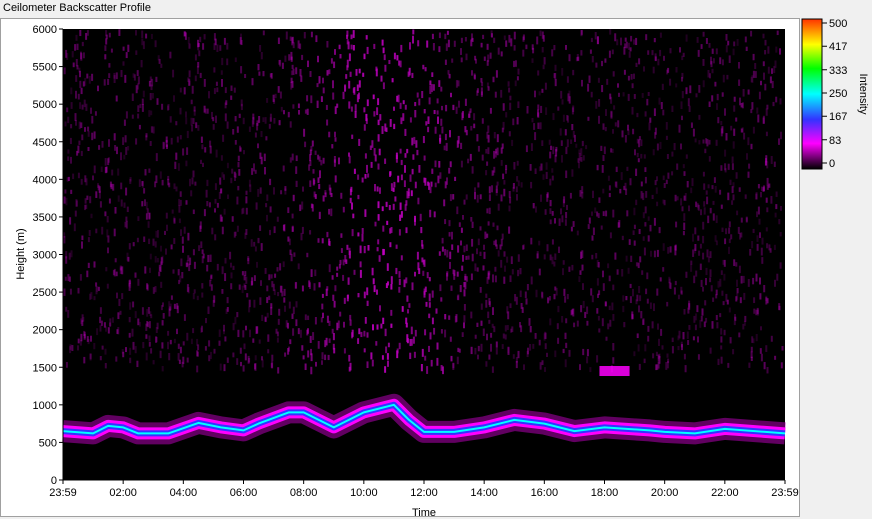 This screenshot has height=519, width=872. I want to click on y-tick-label: 0, so click(54, 481).